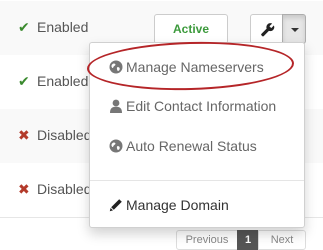 Image resolution: width=323 pixels, height=250 pixels. What do you see at coordinates (282, 240) in the screenshot?
I see `pagination-next: Next` at bounding box center [282, 240].